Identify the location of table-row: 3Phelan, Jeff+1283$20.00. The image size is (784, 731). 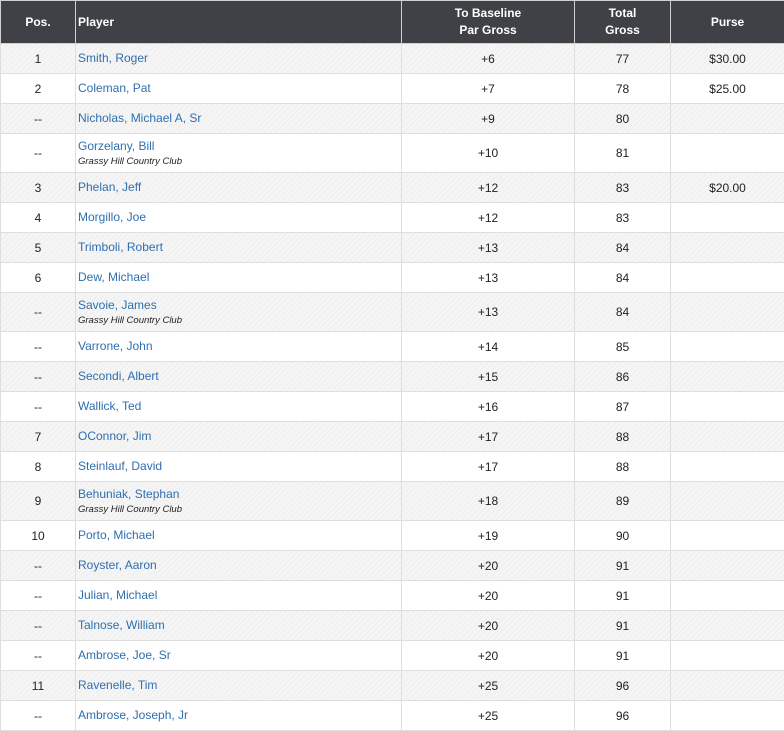
(392, 188).